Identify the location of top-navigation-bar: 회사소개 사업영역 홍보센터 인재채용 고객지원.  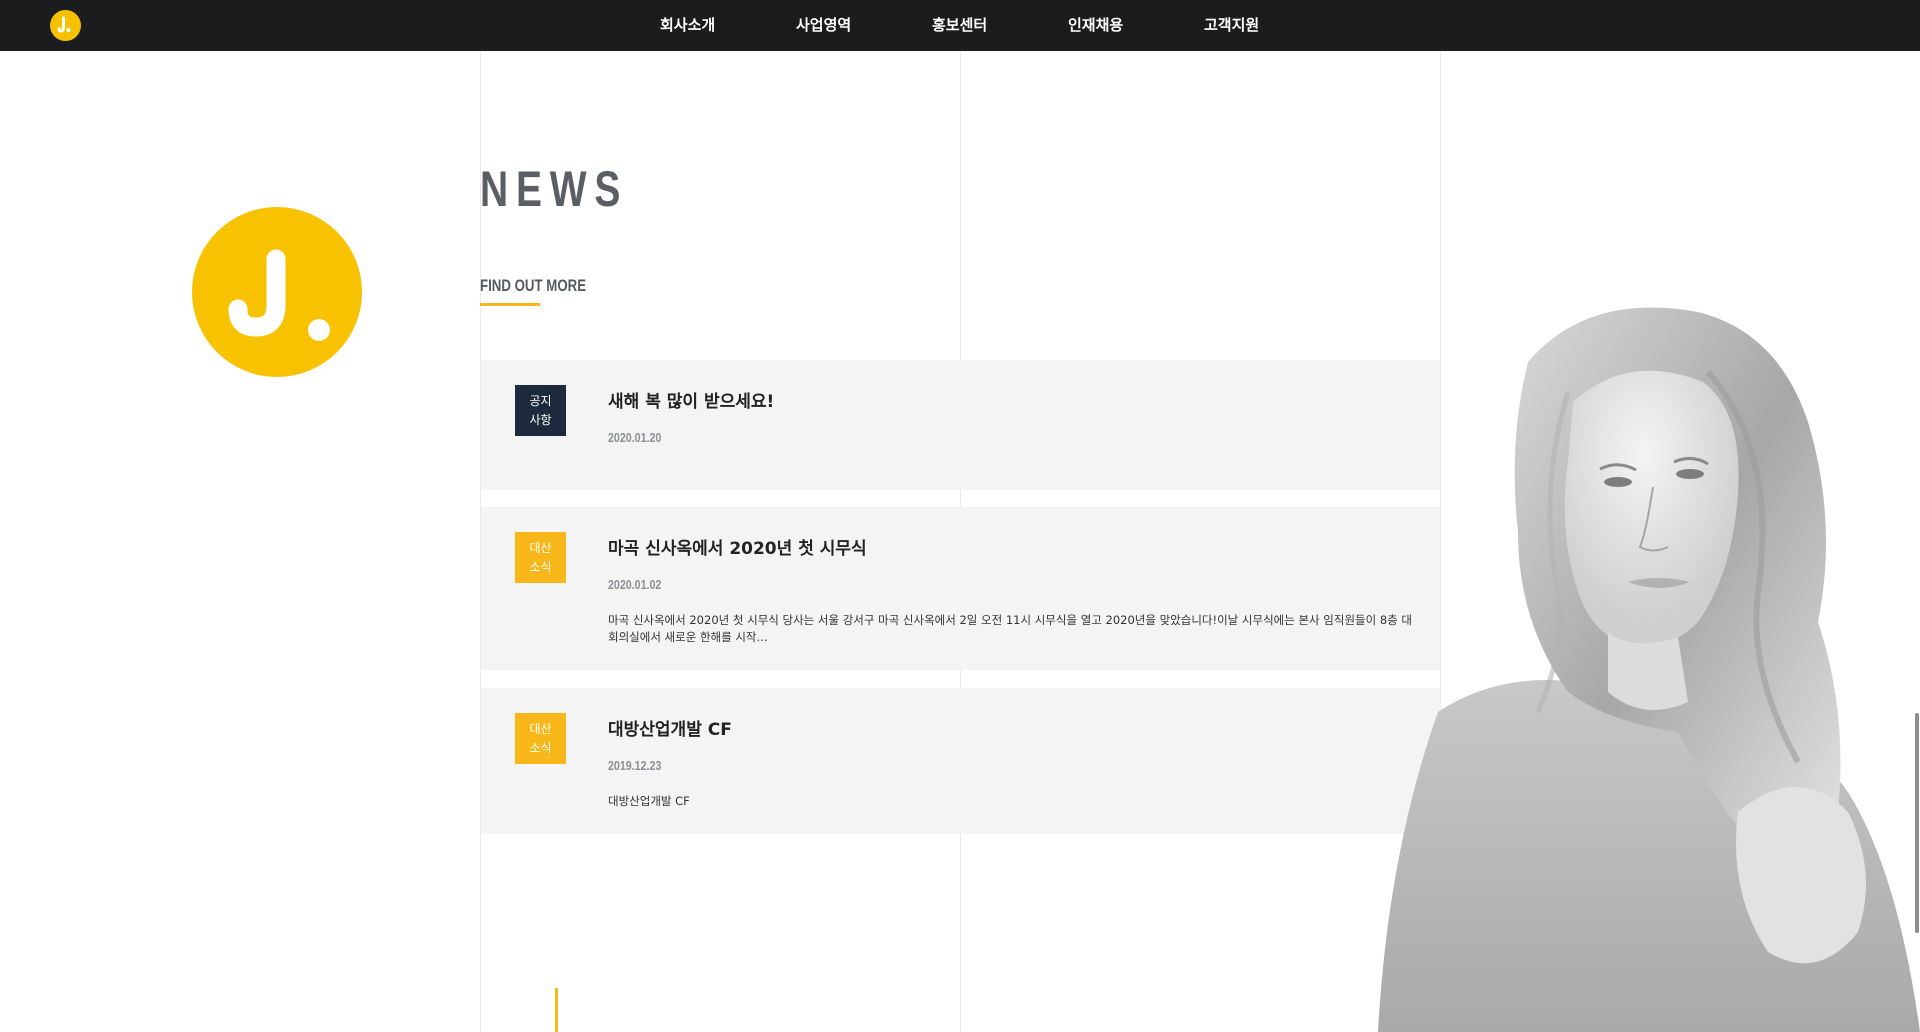
(960, 25).